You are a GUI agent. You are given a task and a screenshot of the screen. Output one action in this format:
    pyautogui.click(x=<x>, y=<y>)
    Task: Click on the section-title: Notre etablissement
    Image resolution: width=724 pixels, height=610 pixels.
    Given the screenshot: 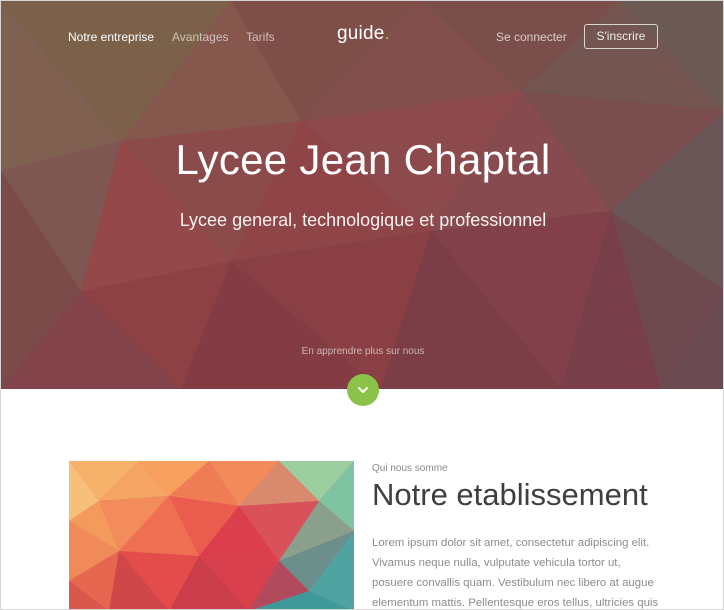 What is the action you would take?
    pyautogui.click(x=510, y=494)
    